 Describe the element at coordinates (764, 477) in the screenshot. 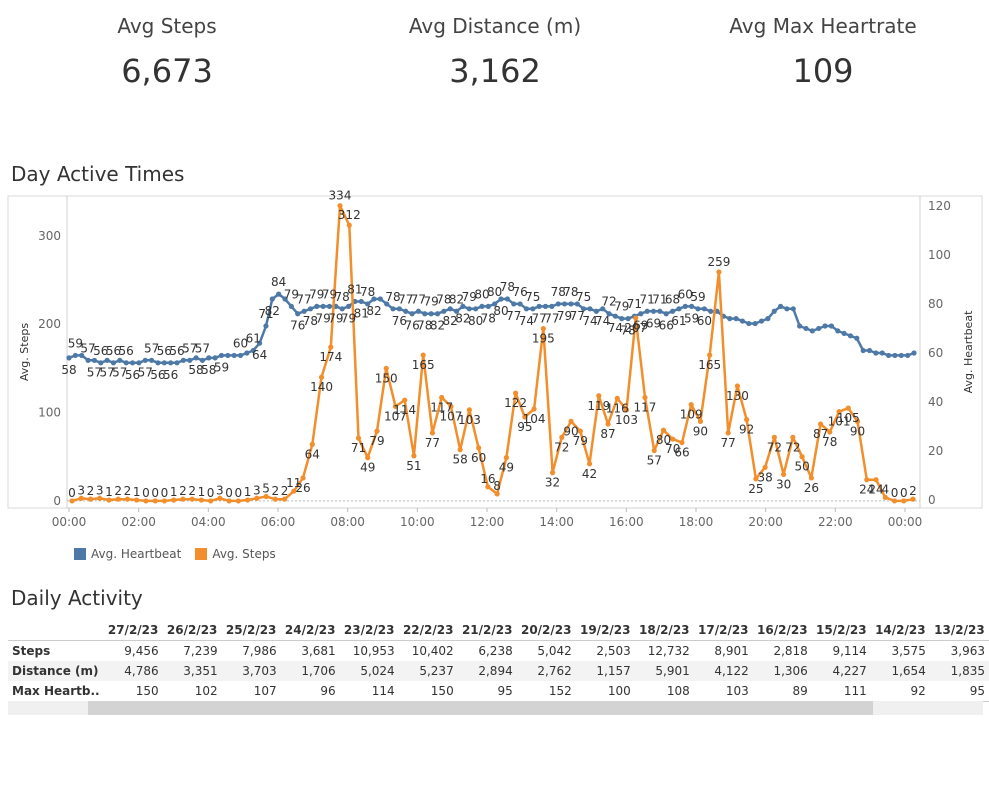

I see `steps-data-label: 38` at that location.